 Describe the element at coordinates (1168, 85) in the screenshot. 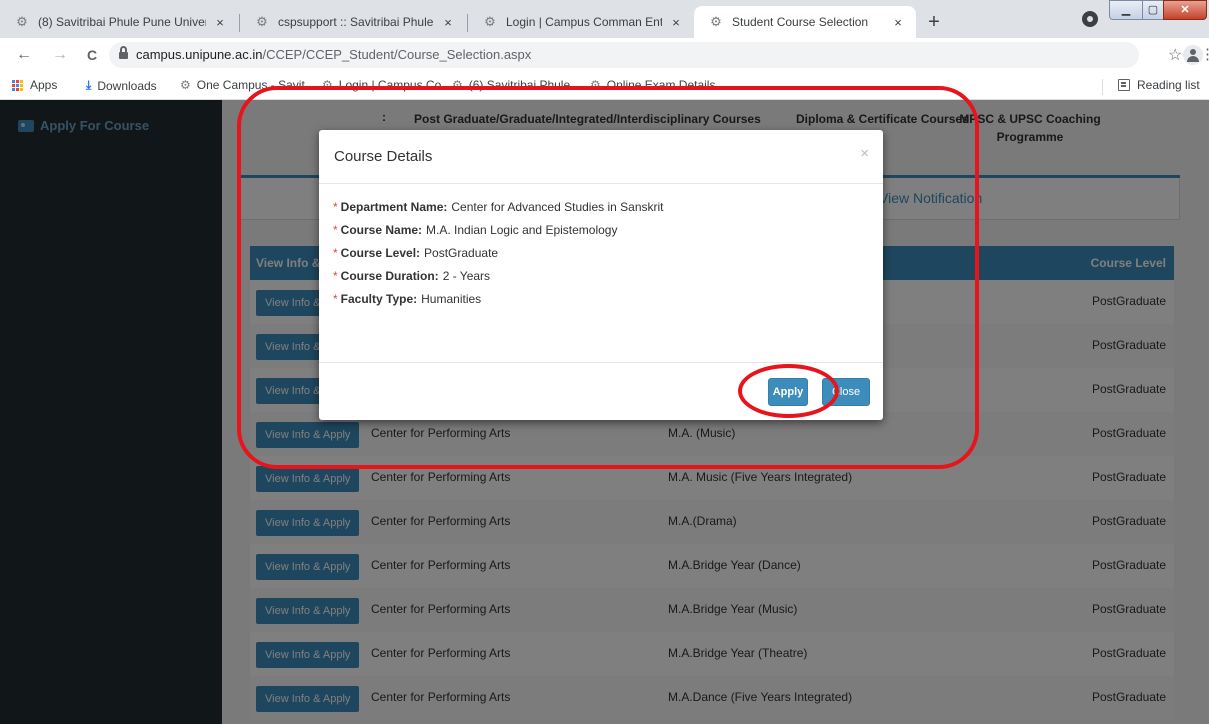

I see `reading-list-label: Reading list` at that location.